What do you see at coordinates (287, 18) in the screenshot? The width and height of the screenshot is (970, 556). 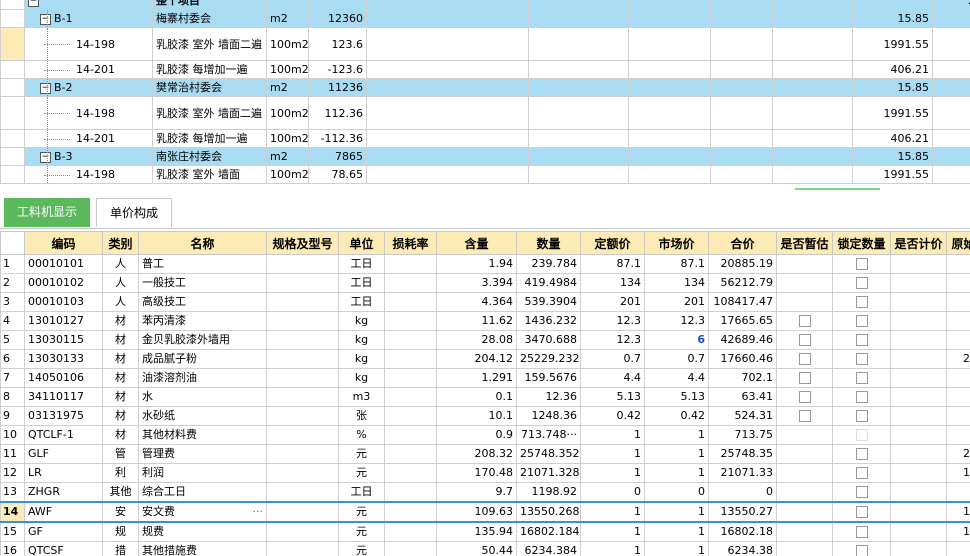 I see `item-unit: m2` at bounding box center [287, 18].